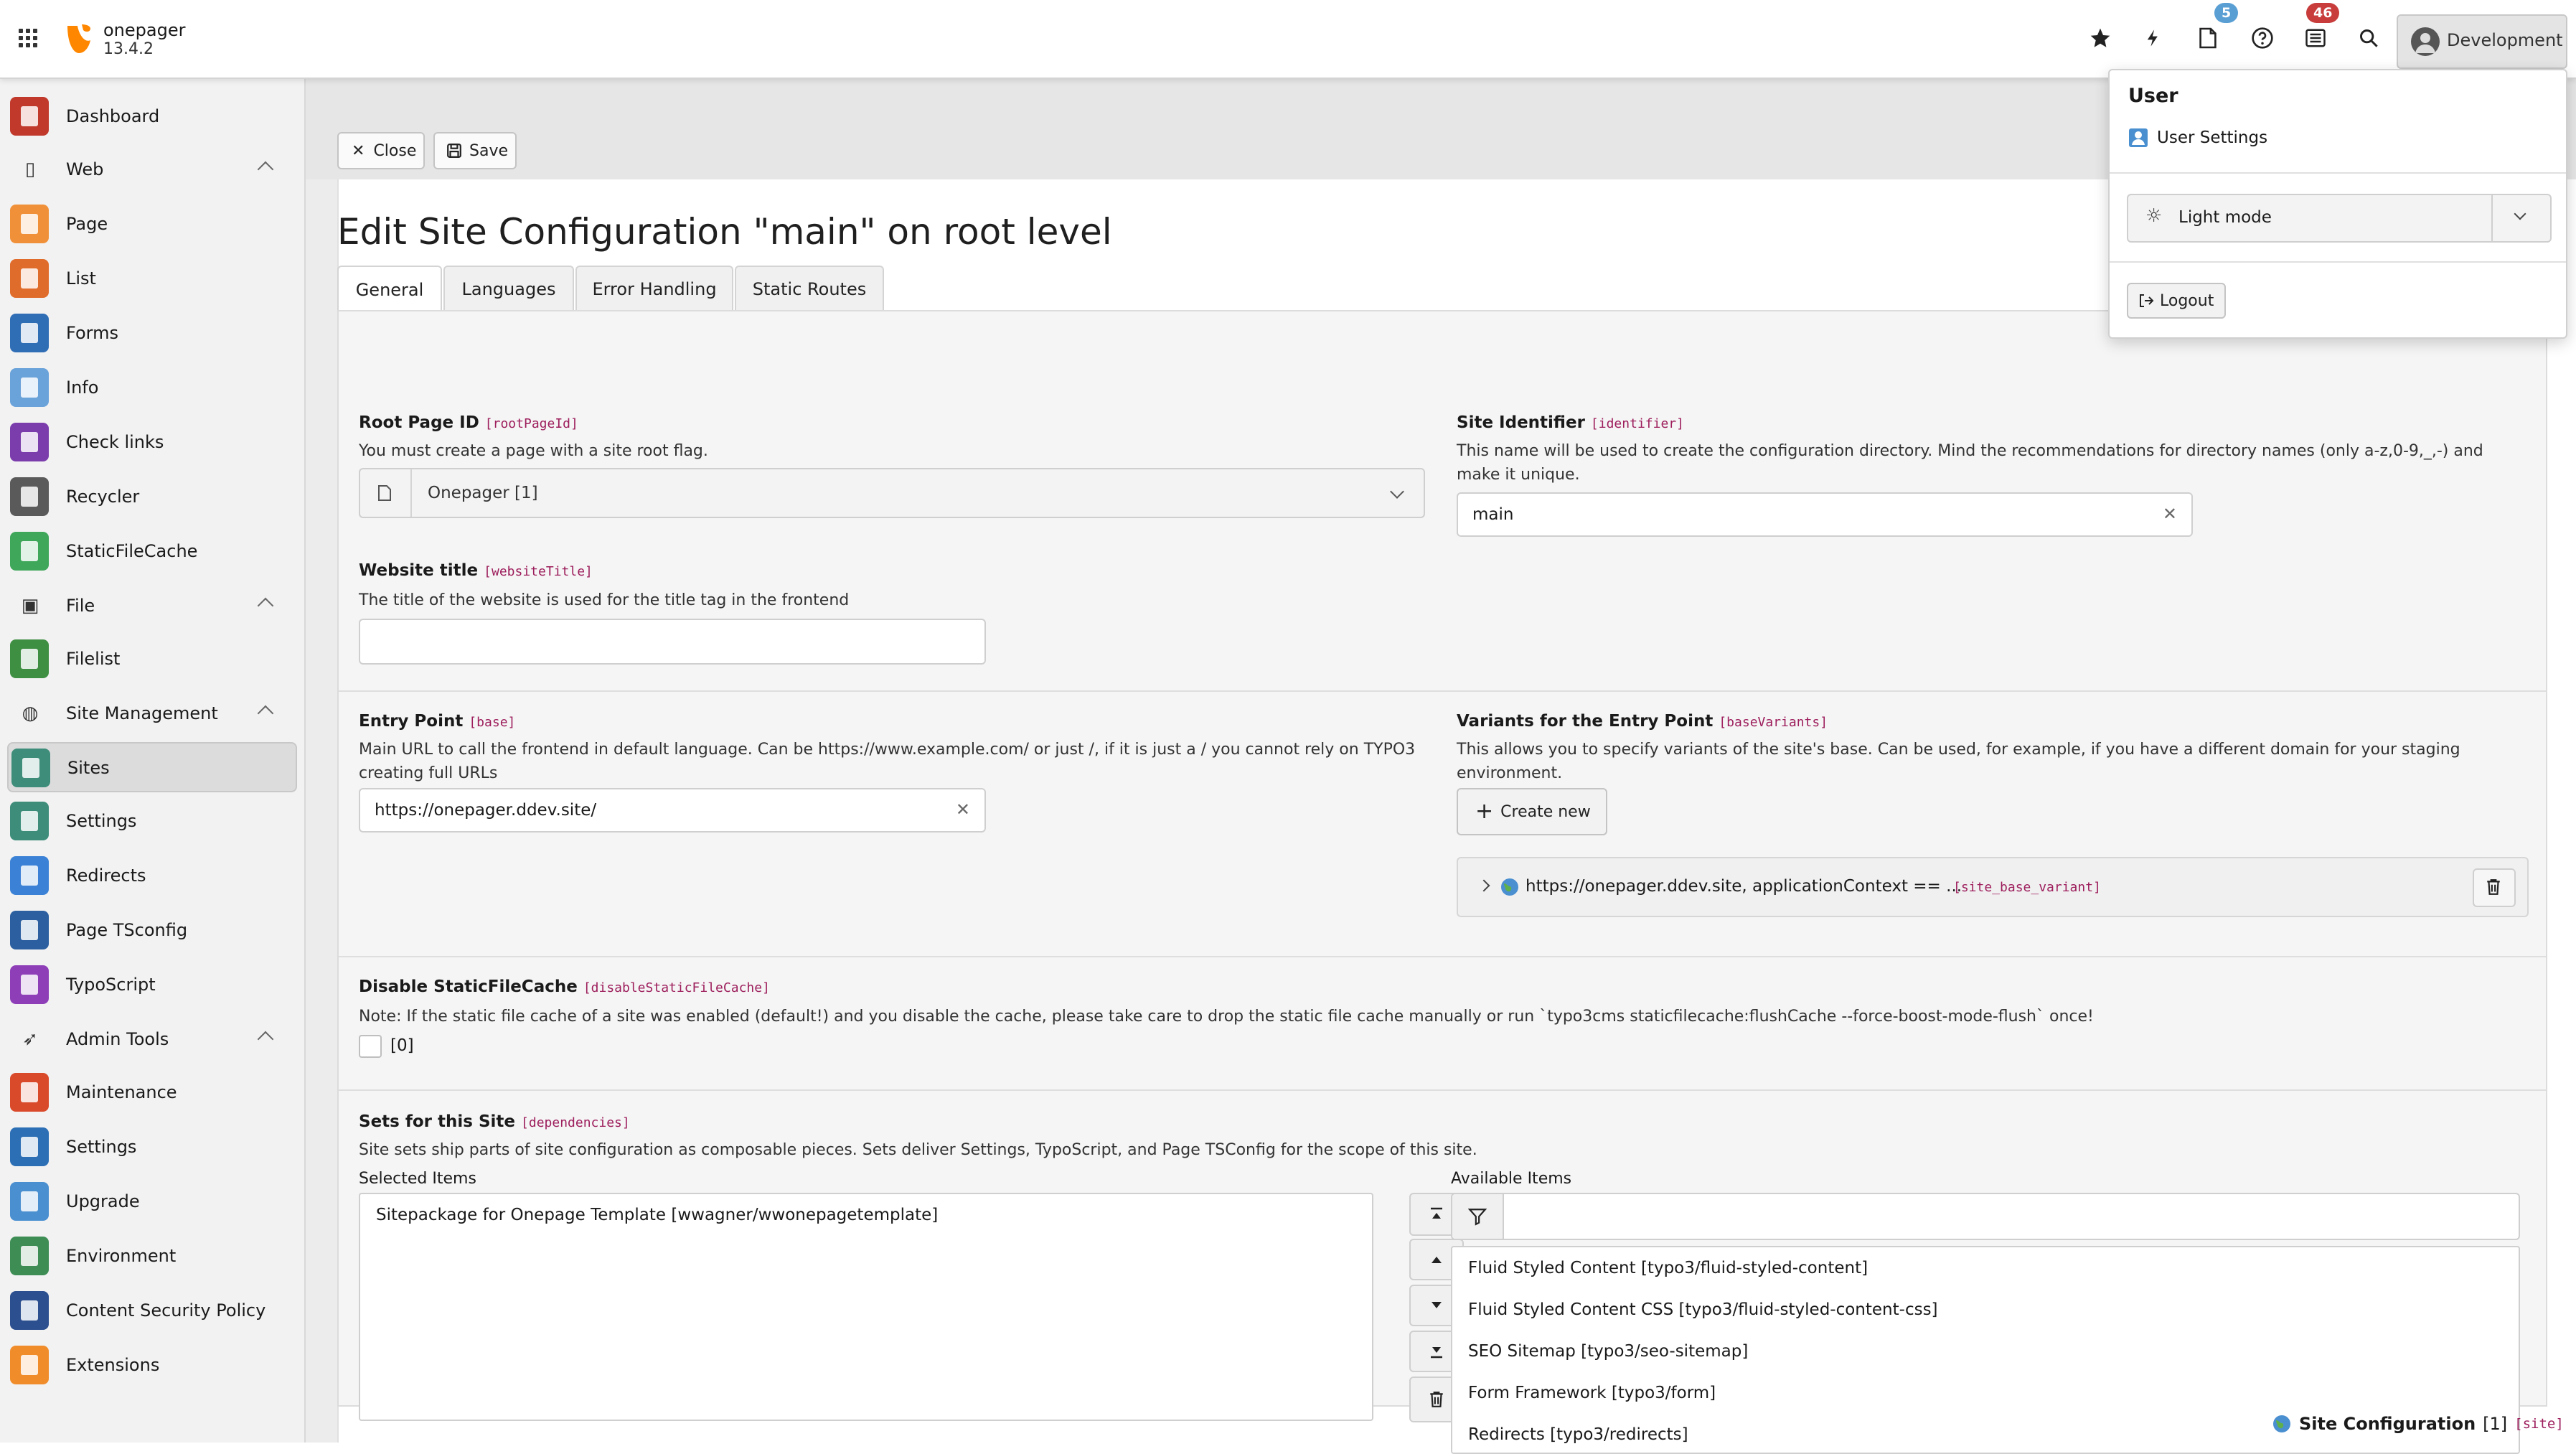 The width and height of the screenshot is (2576, 1454). I want to click on variant-record-table: [site_base_variant], so click(2027, 887).